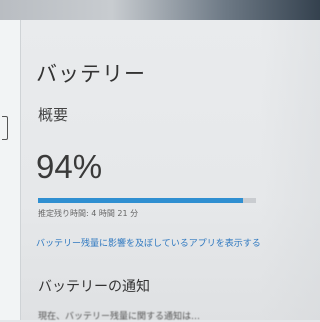  I want to click on battery-percentage: 94%, so click(69, 166).